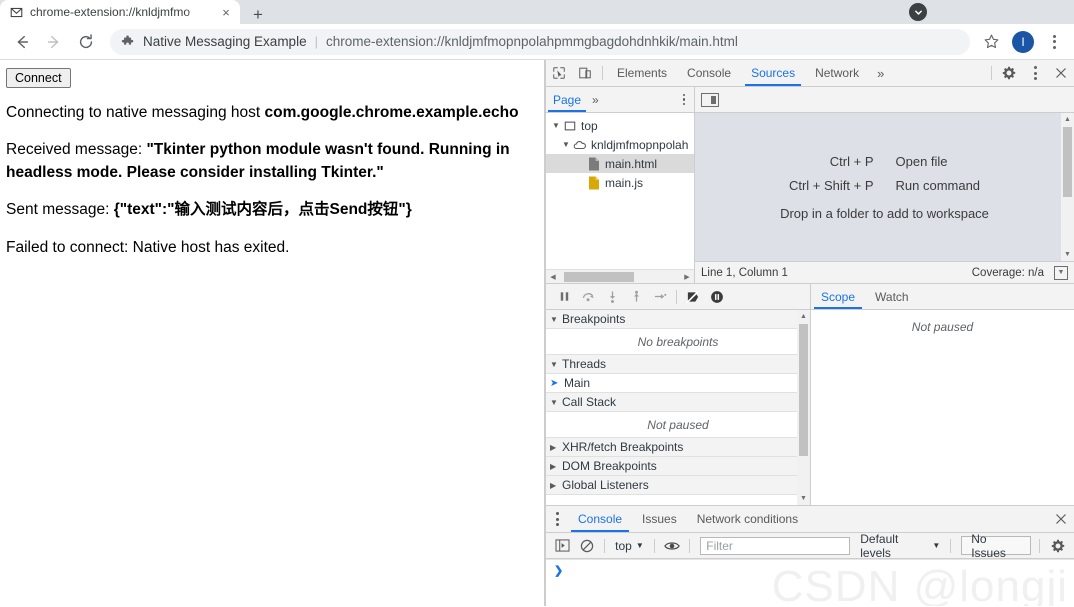  I want to click on shortcut-action-run-command: Run command, so click(938, 185).